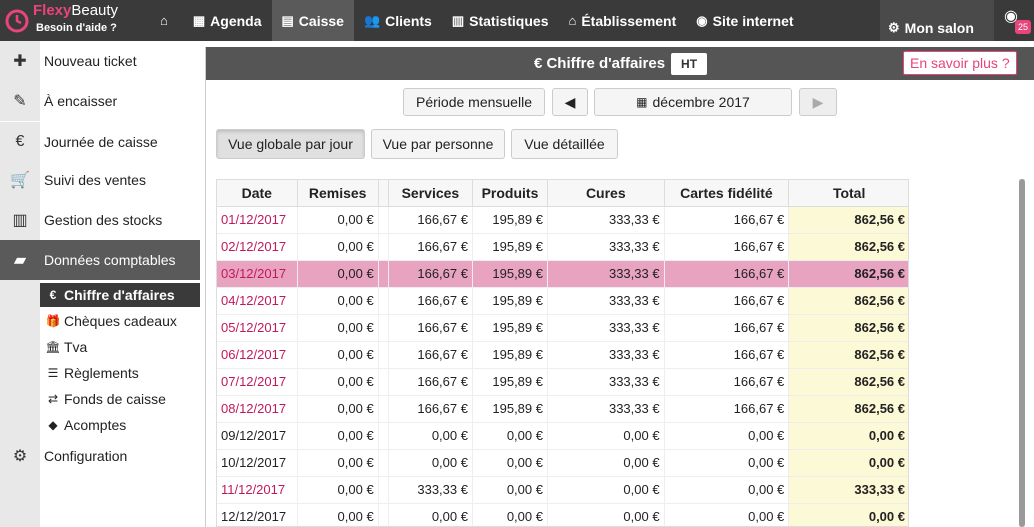 Image resolution: width=1034 pixels, height=527 pixels. Describe the element at coordinates (257, 328) in the screenshot. I see `date-cell: 05/12/2017` at that location.